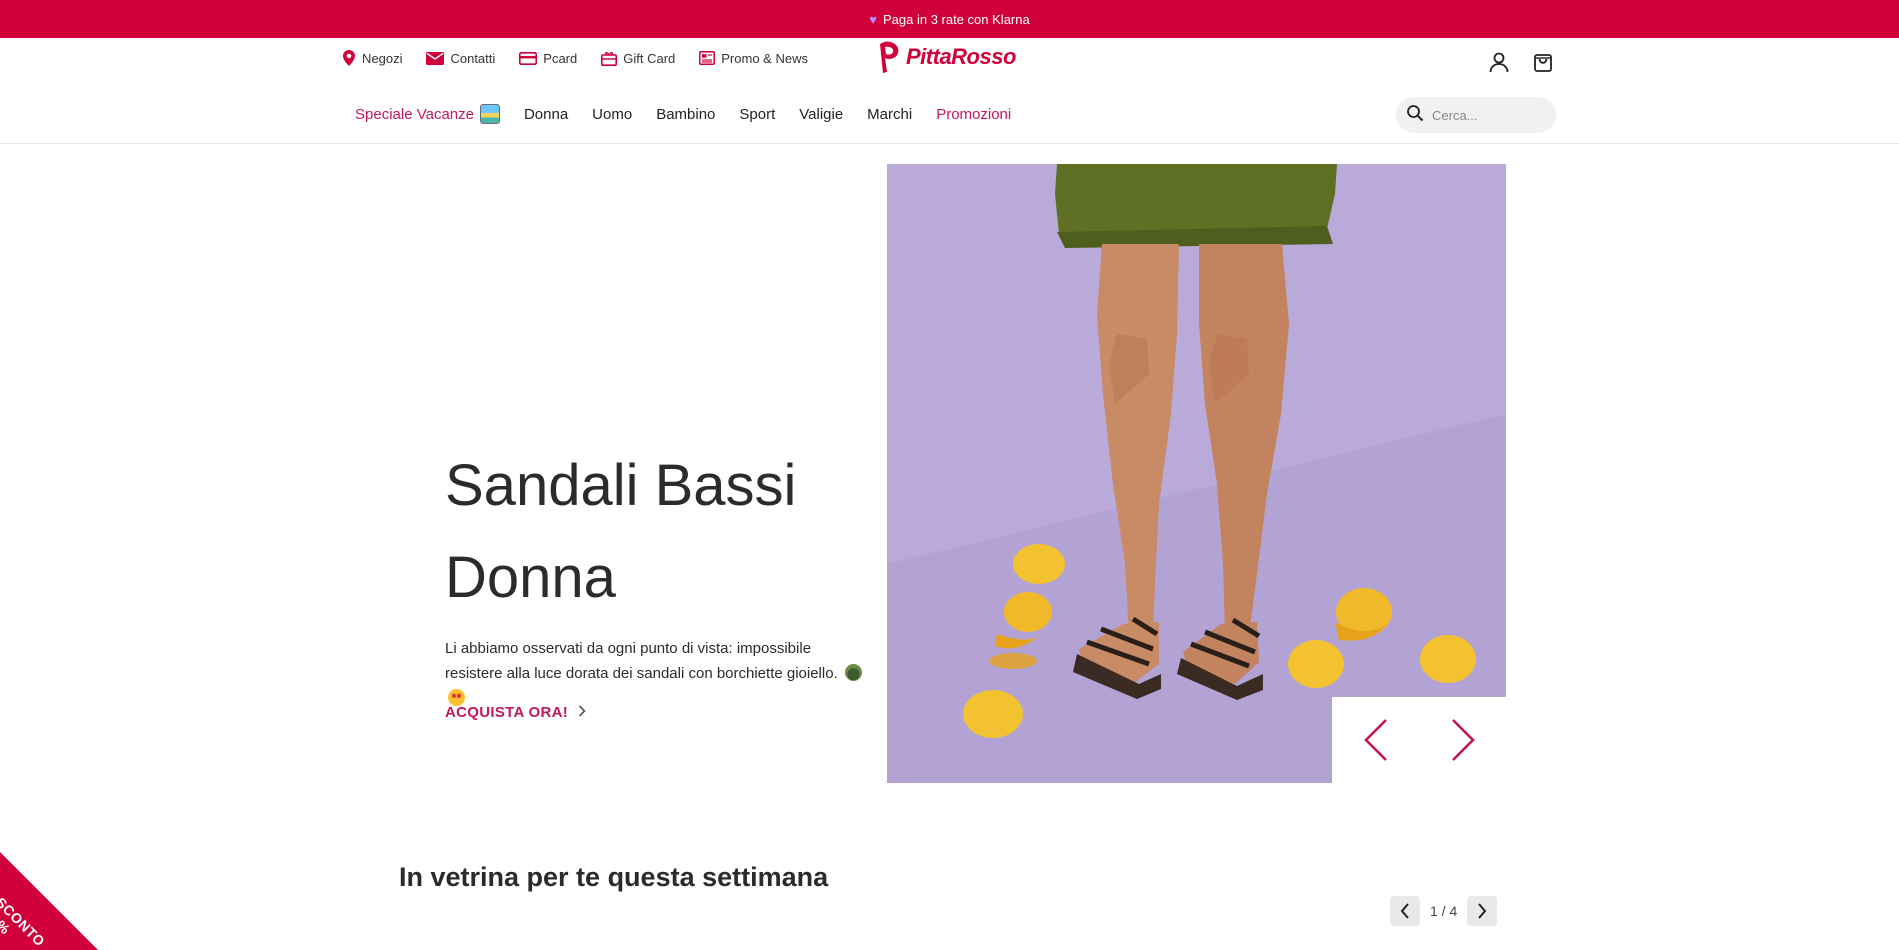 The image size is (1899, 950). What do you see at coordinates (655, 532) in the screenshot?
I see `hero-title: Sandali Bassi Donna` at bounding box center [655, 532].